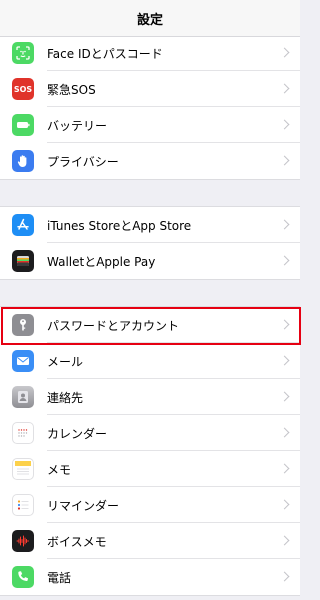 The width and height of the screenshot is (320, 600). I want to click on settings-row-passwords-accounts: パスワードとアカウント, so click(150, 325).